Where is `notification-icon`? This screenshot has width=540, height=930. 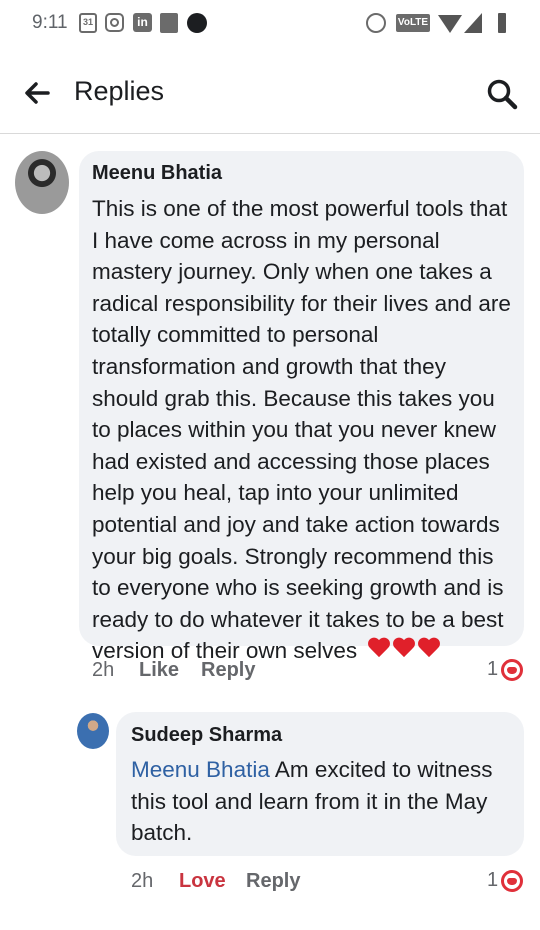
notification-icon is located at coordinates (169, 23).